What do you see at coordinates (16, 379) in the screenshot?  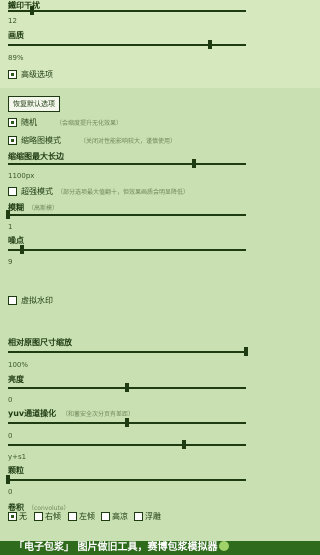 I see `brightness-label: 亮度` at bounding box center [16, 379].